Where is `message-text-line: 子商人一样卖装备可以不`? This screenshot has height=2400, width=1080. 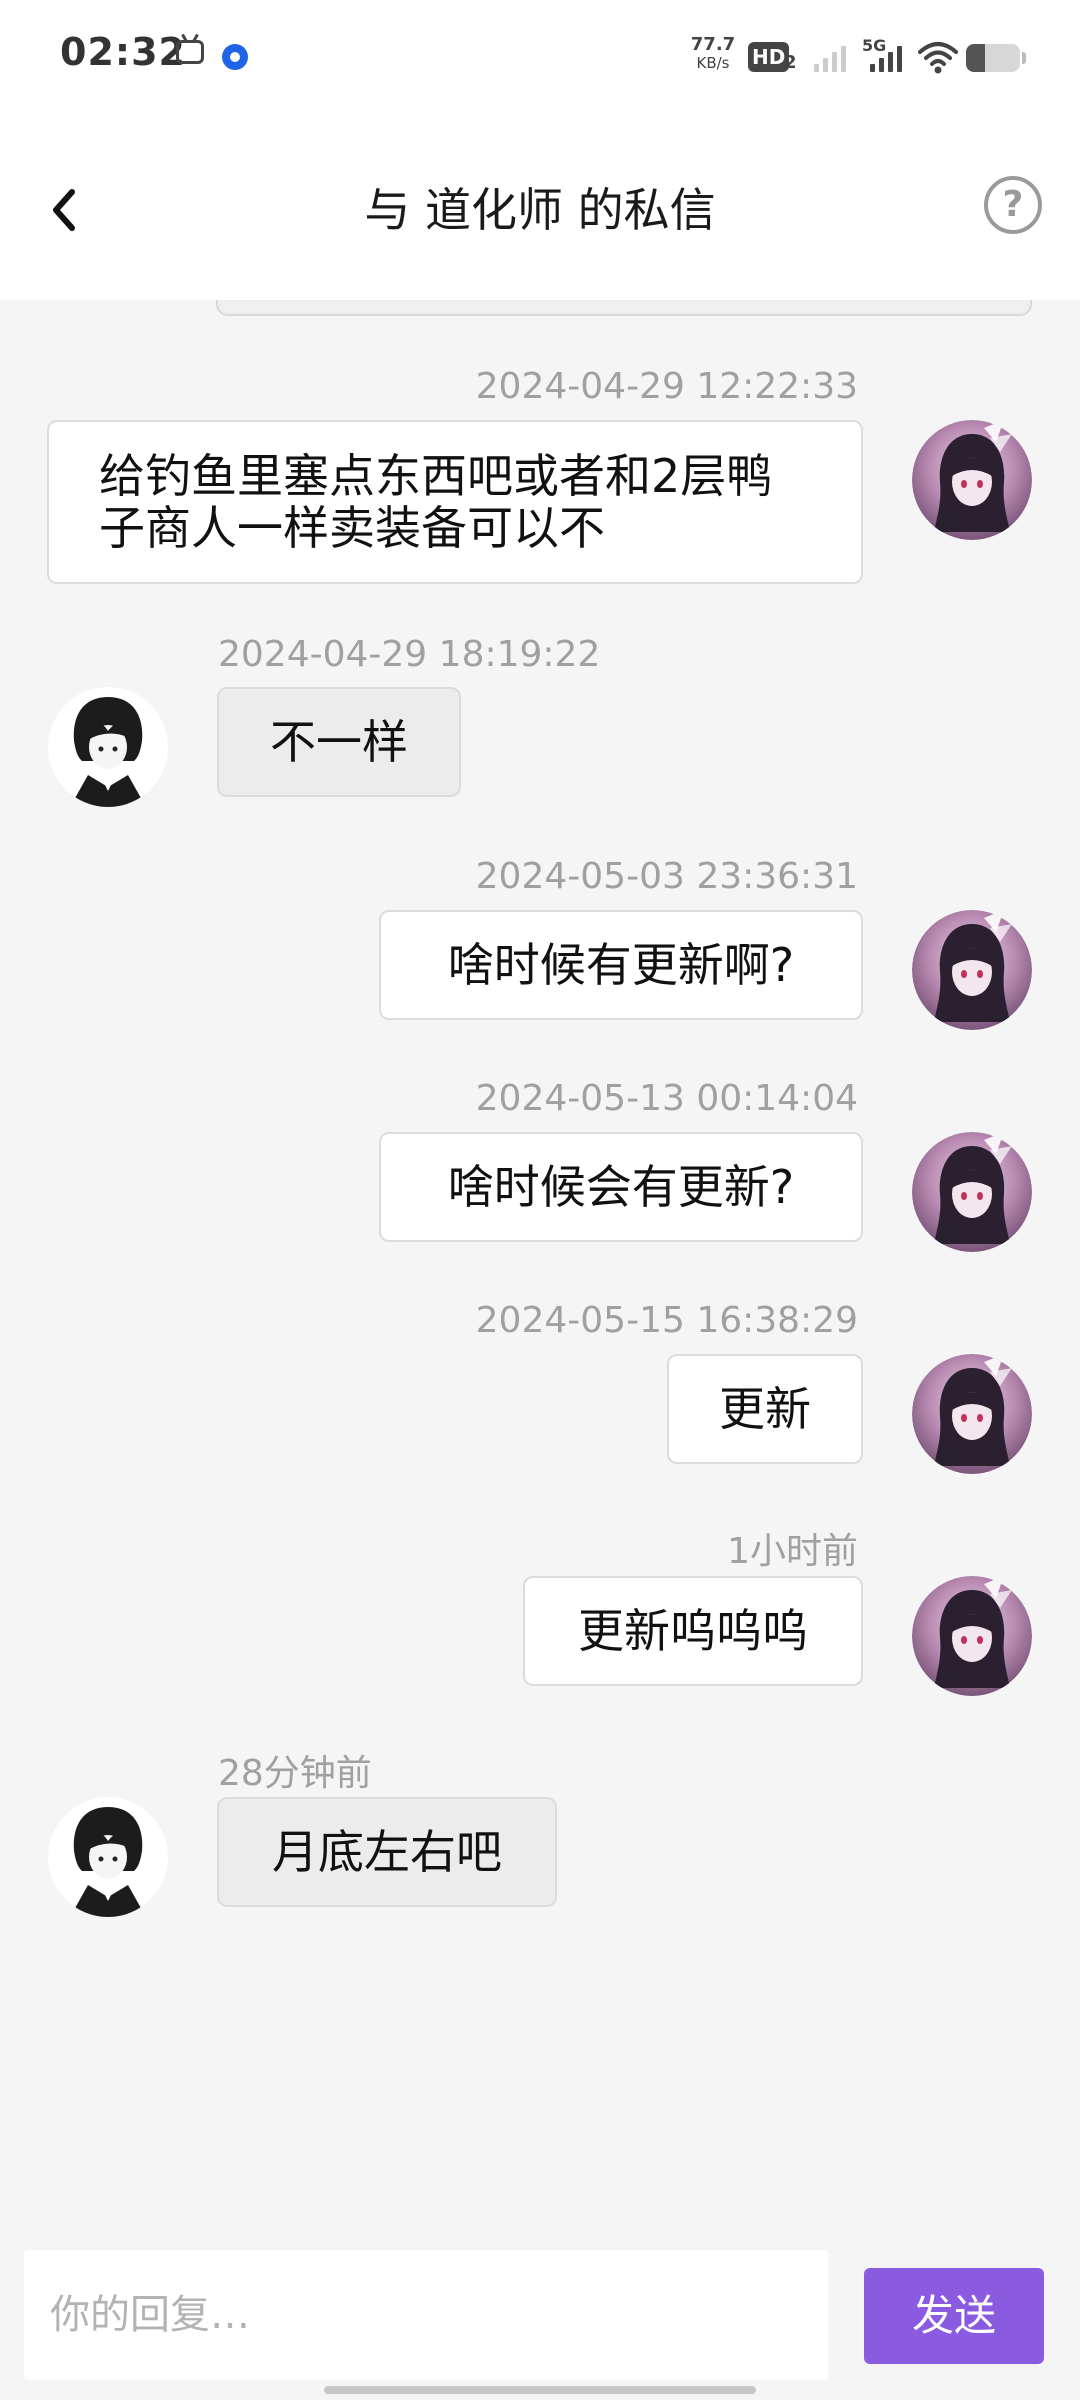 message-text-line: 子商人一样卖装备可以不 is located at coordinates (352, 528).